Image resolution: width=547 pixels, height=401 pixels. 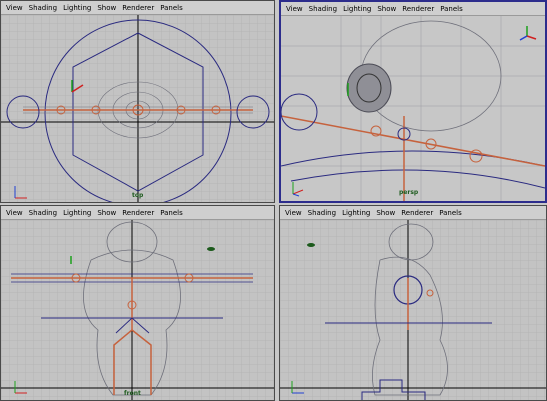 What do you see at coordinates (369, 88) in the screenshot?
I see `eye-left` at bounding box center [369, 88].